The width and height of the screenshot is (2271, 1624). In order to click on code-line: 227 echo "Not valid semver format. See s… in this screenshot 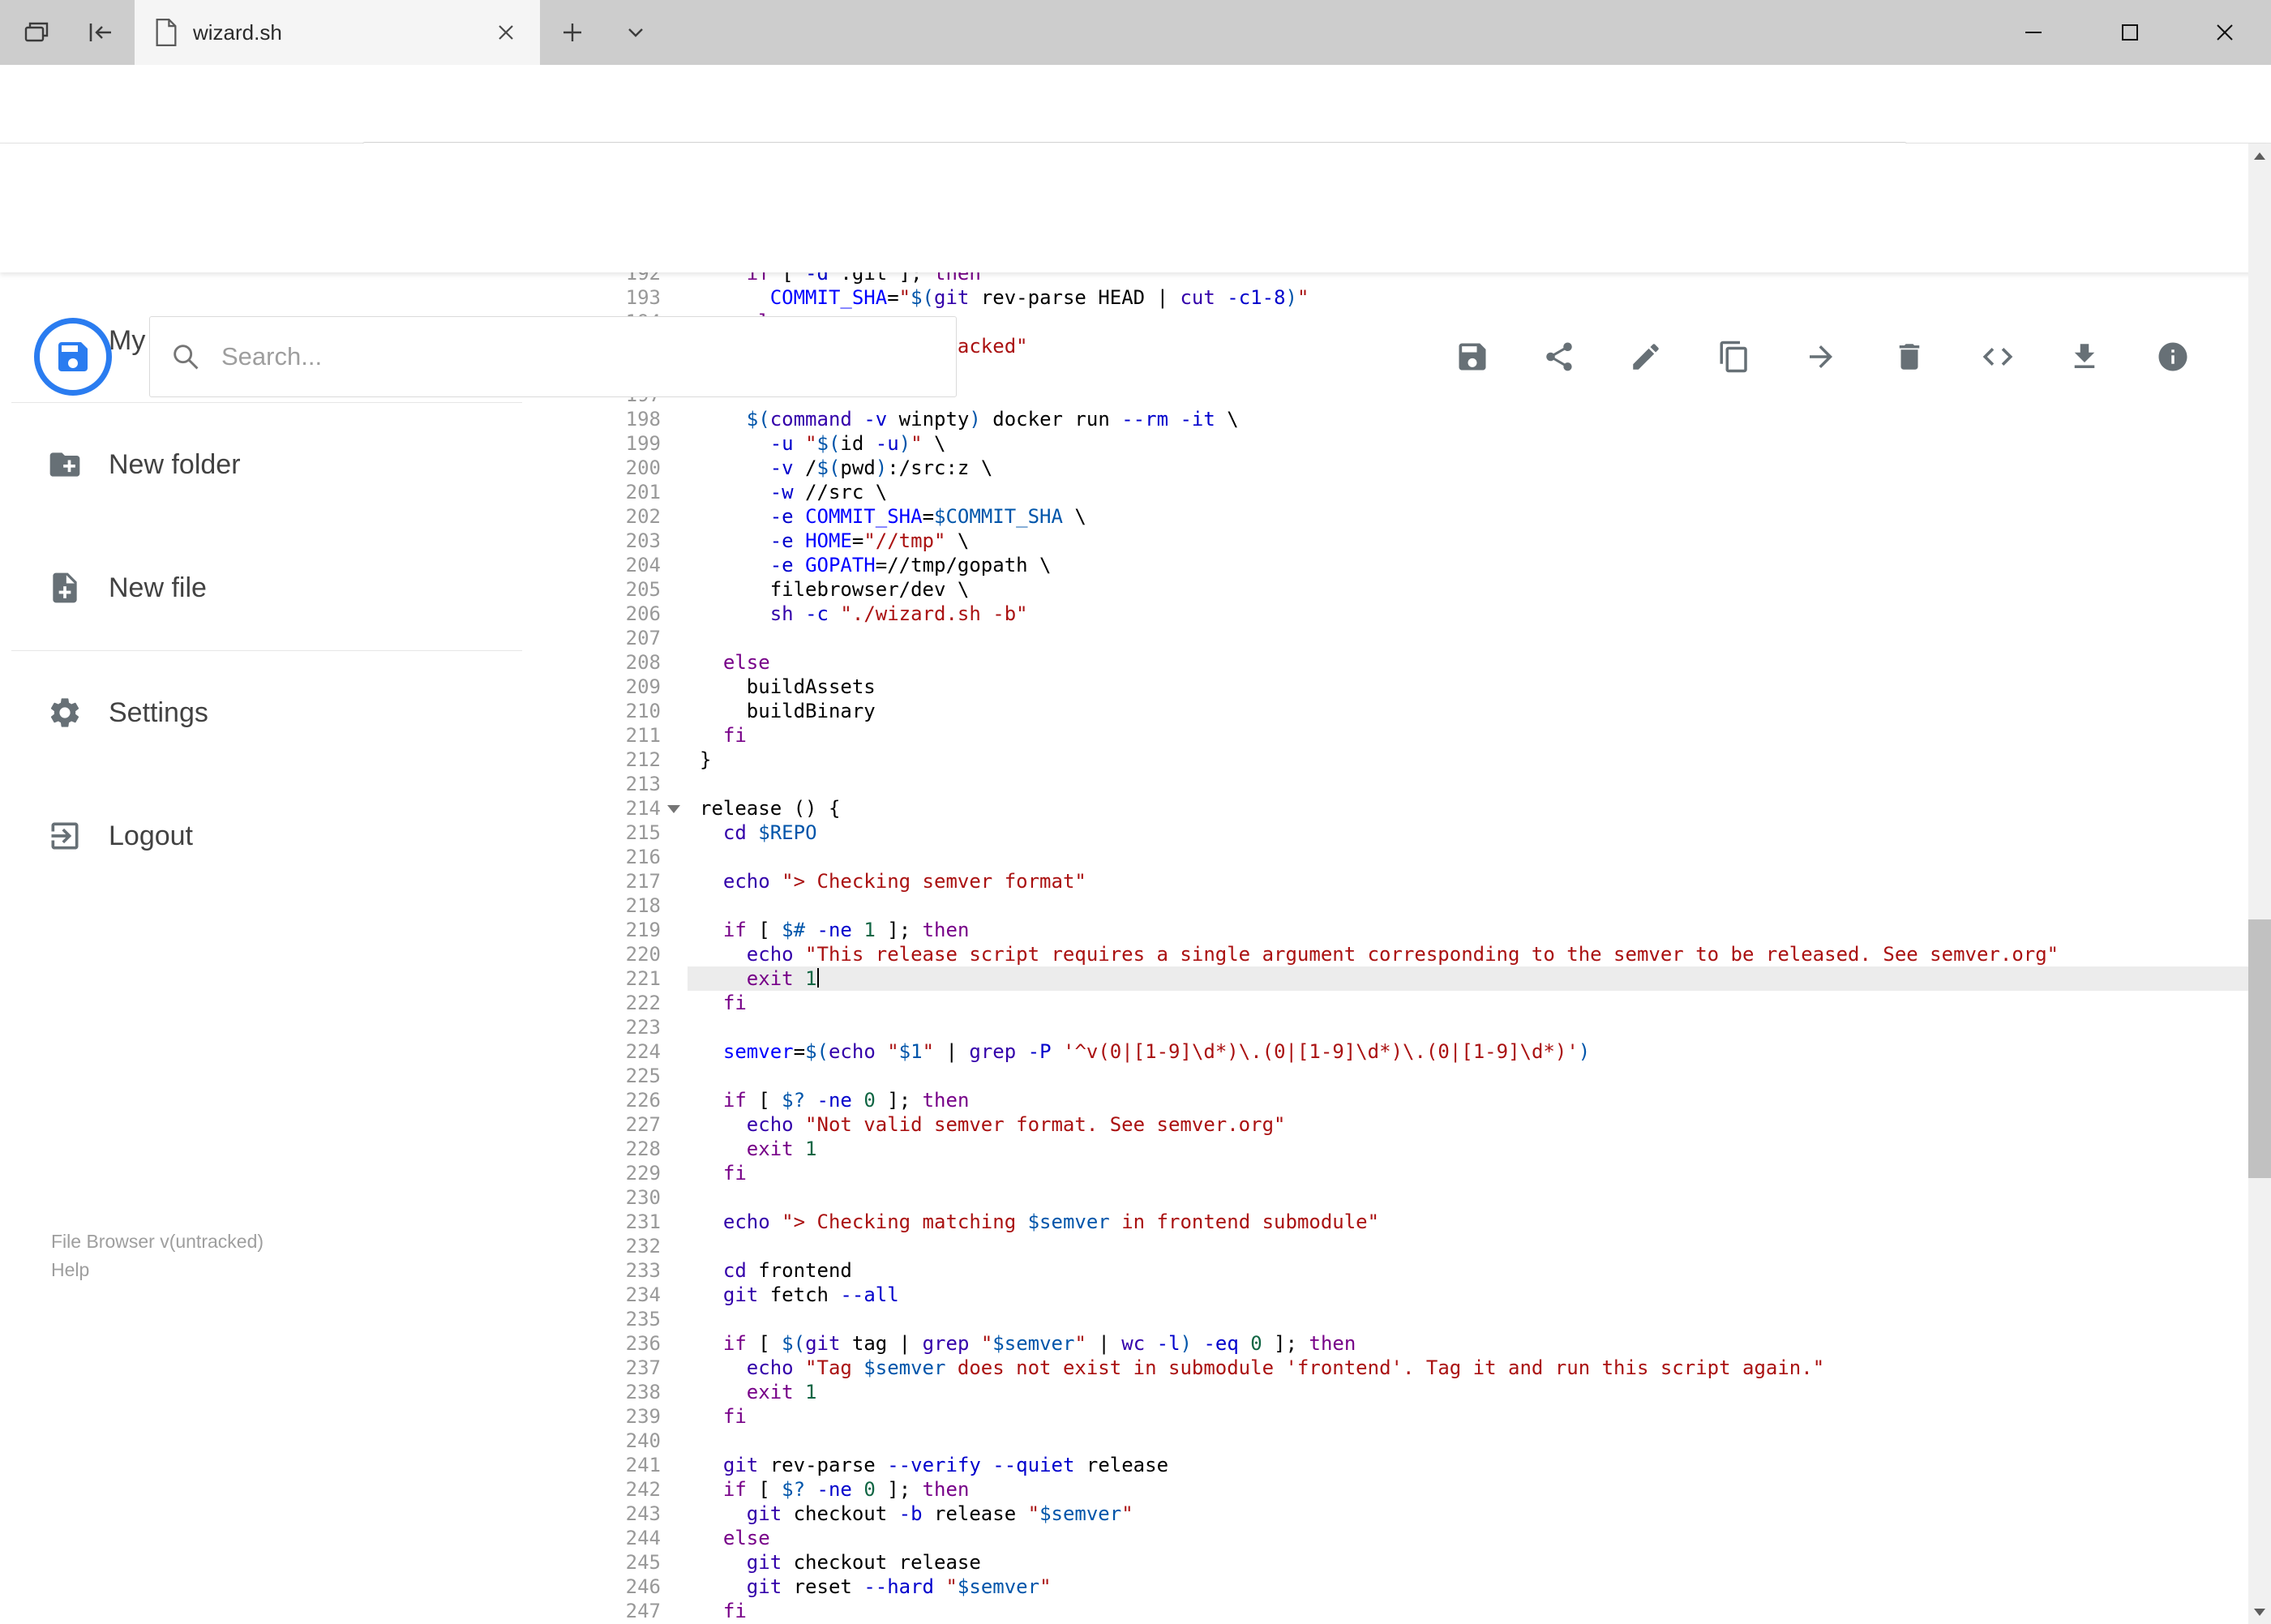, I will do `click(1416, 1125)`.